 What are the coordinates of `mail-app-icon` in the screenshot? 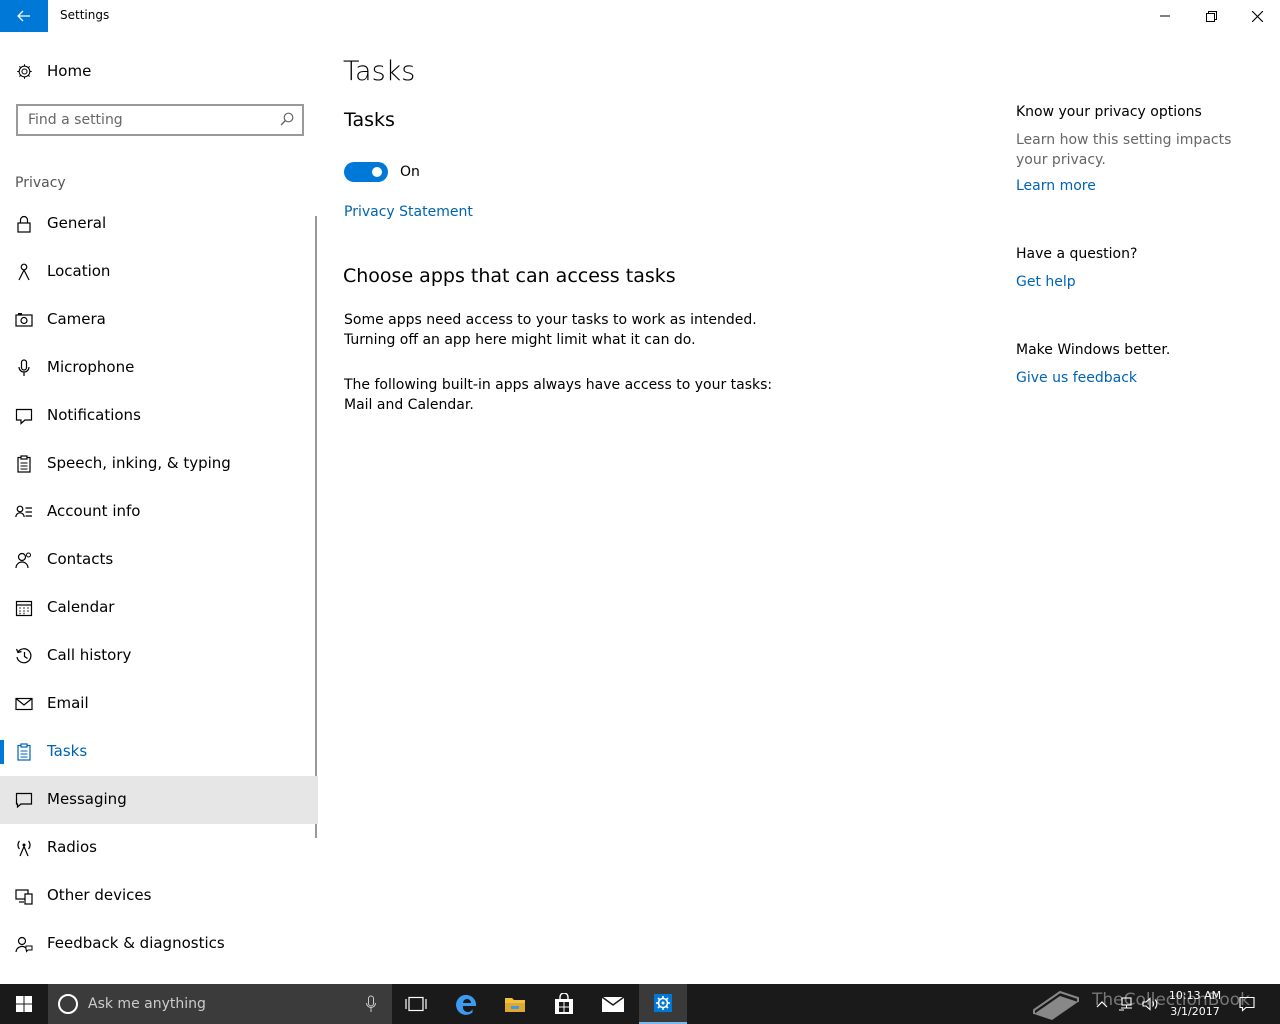 It's located at (613, 1004).